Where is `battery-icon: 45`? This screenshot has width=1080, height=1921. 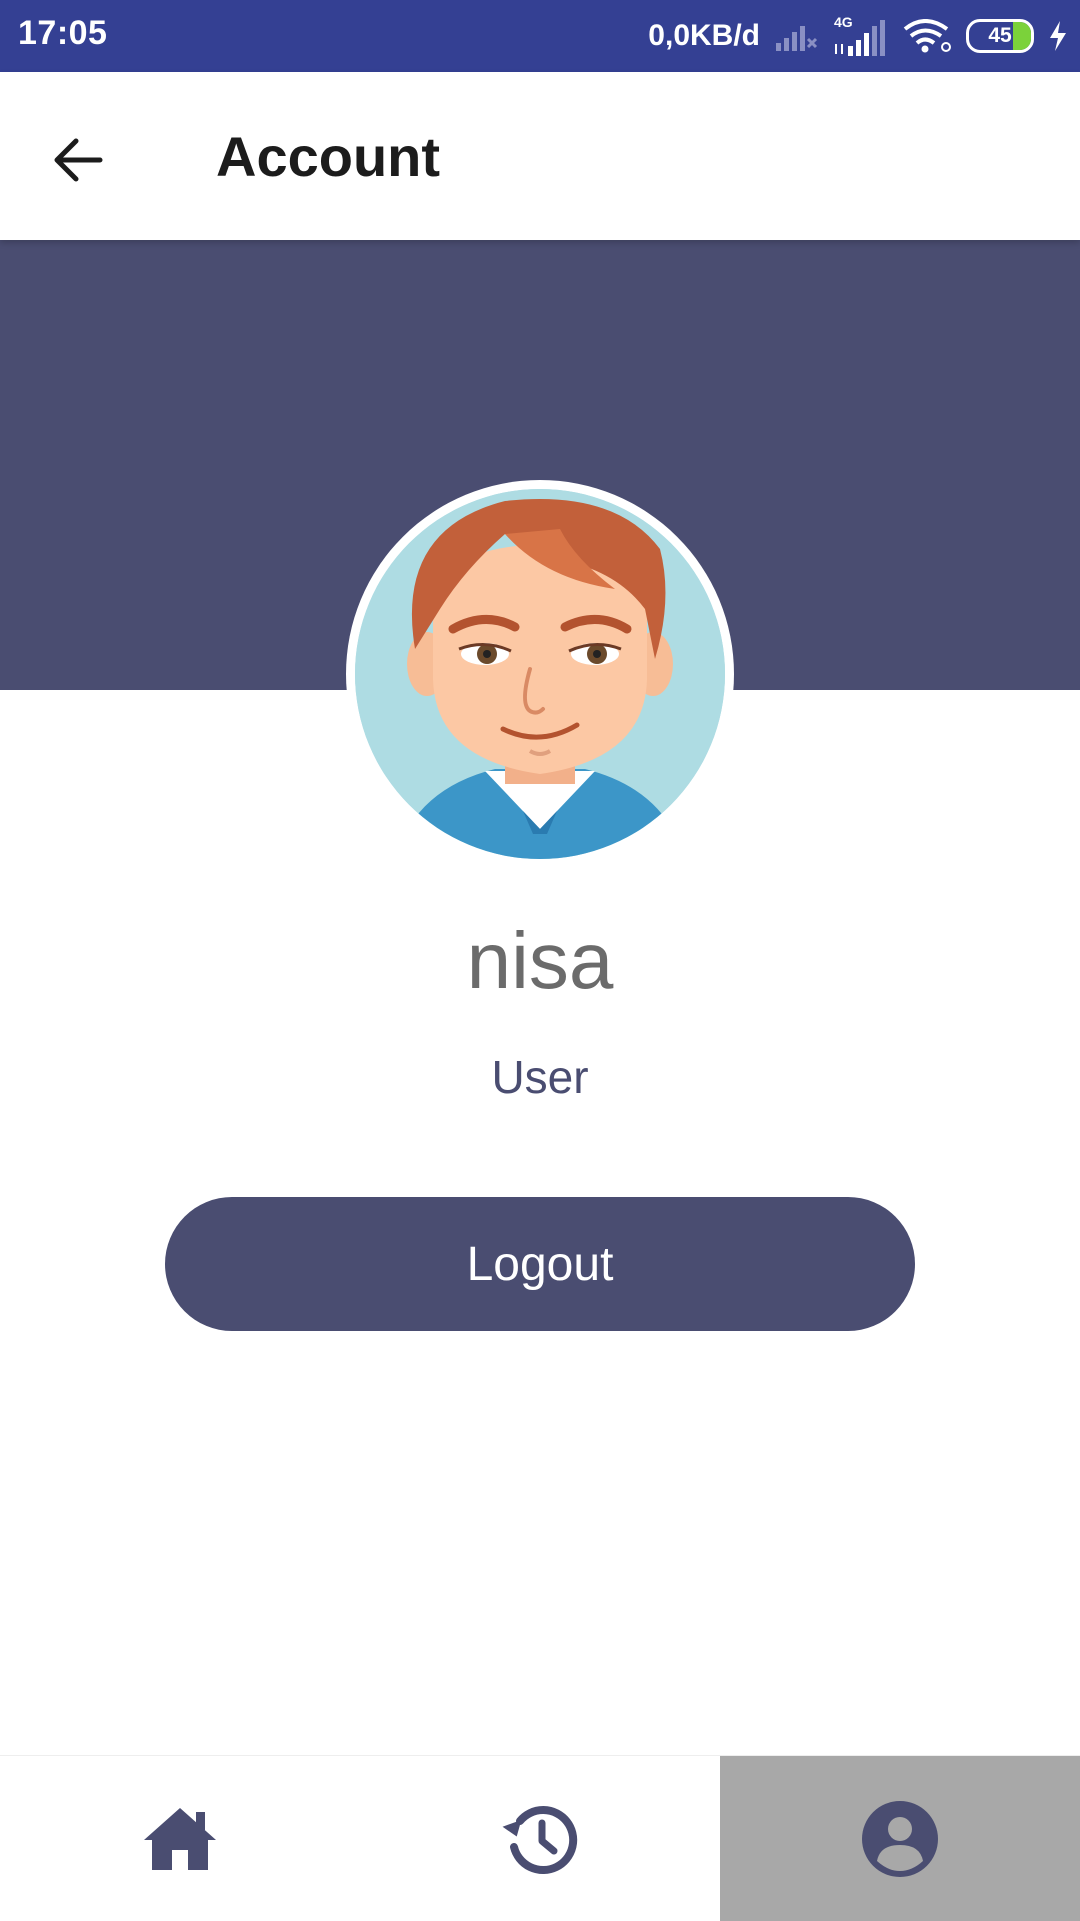 battery-icon: 45 is located at coordinates (1000, 36).